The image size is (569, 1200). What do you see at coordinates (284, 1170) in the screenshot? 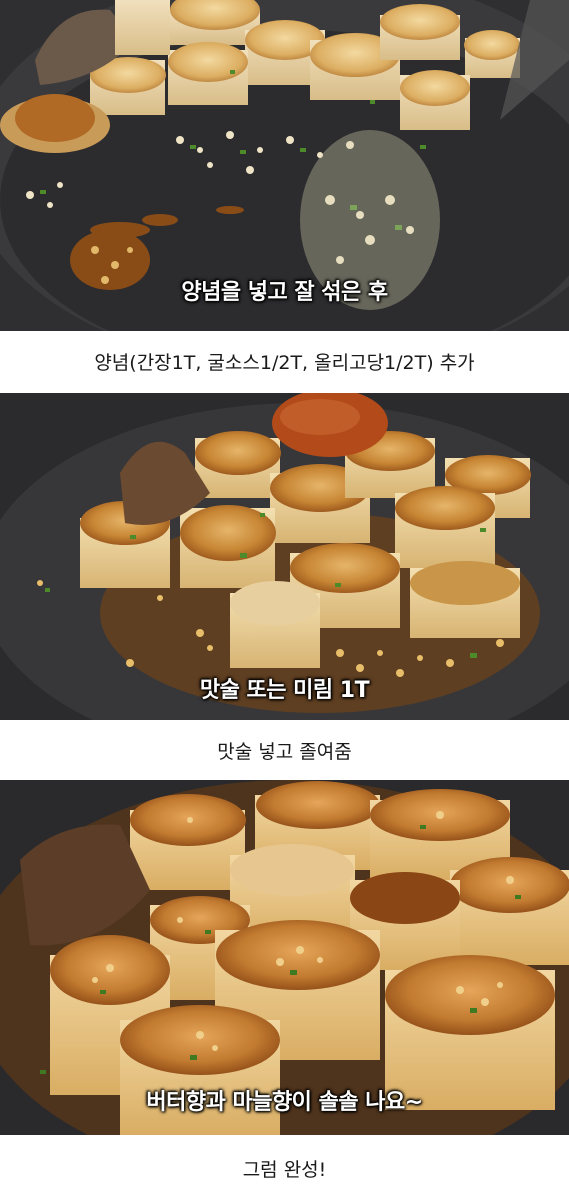
I see `caption-3: 그럼 완성!` at bounding box center [284, 1170].